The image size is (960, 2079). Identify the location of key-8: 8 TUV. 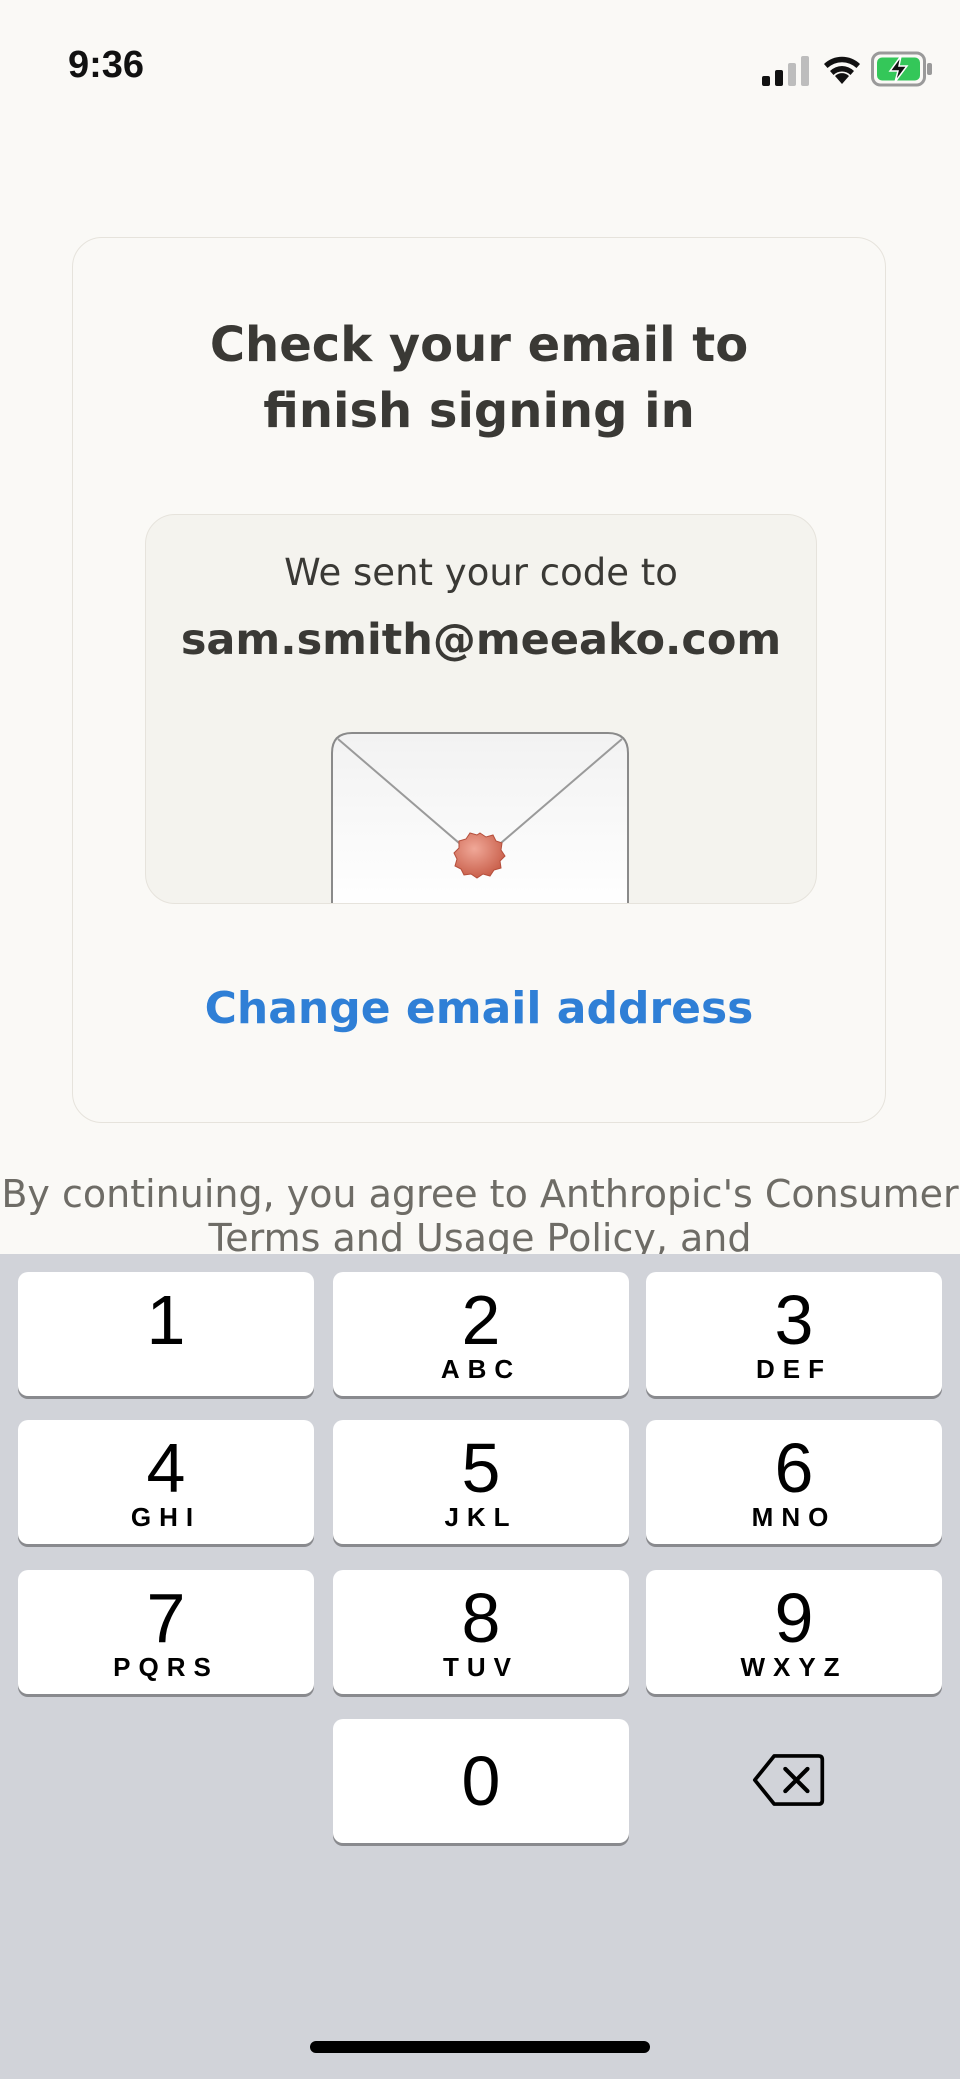
(481, 1632).